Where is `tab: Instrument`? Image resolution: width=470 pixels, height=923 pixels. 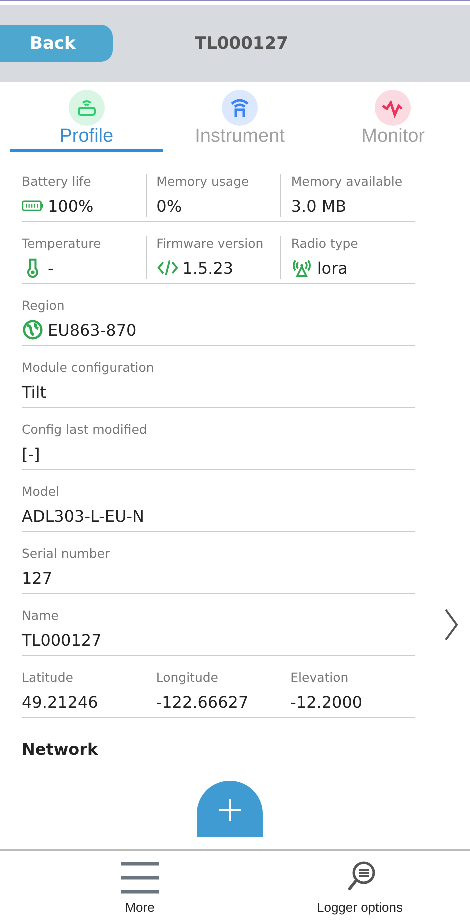 tab: Instrument is located at coordinates (240, 117).